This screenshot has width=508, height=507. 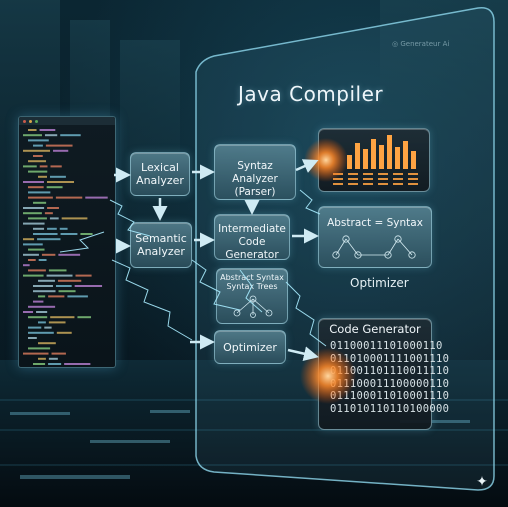 What do you see at coordinates (255, 172) in the screenshot?
I see `syntax-analyzer-box: Syntaz Analyzer (Parser)` at bounding box center [255, 172].